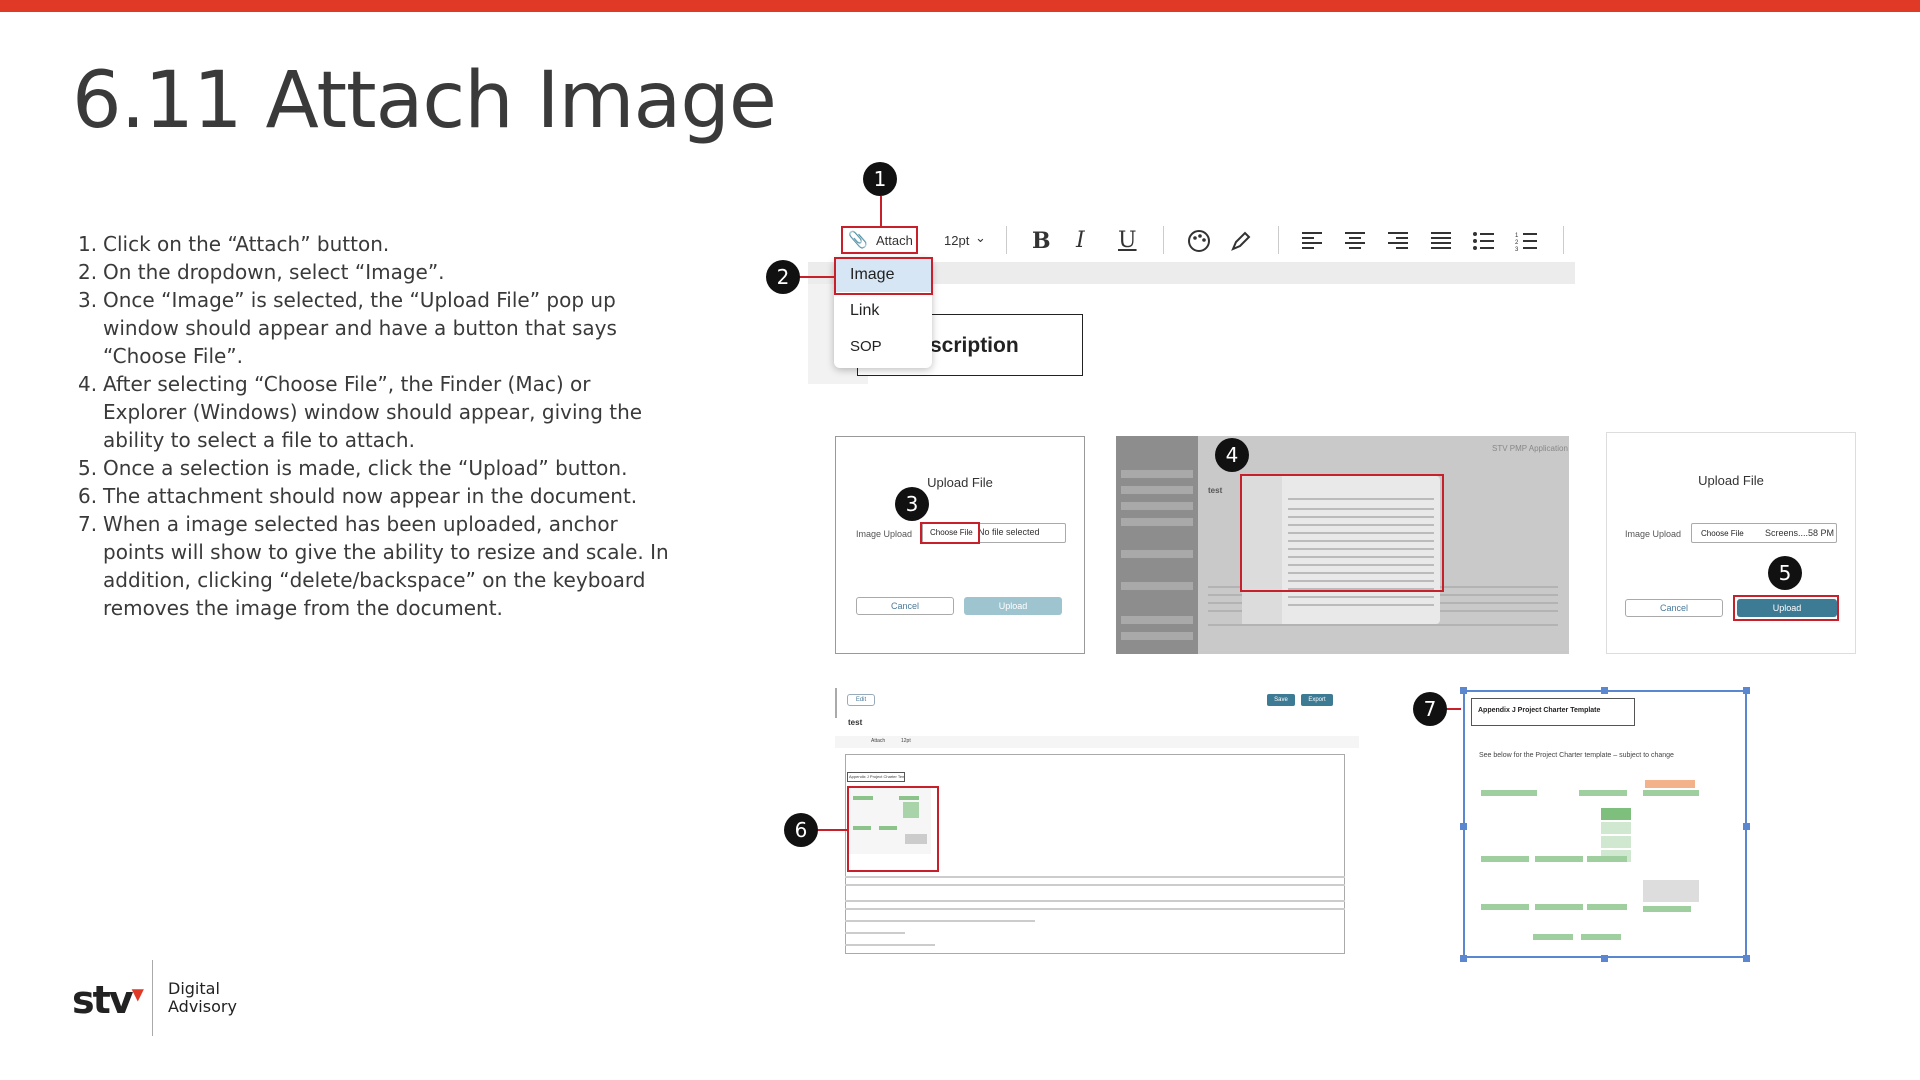  Describe the element at coordinates (1786, 608) in the screenshot. I see `upload-highlight` at that location.